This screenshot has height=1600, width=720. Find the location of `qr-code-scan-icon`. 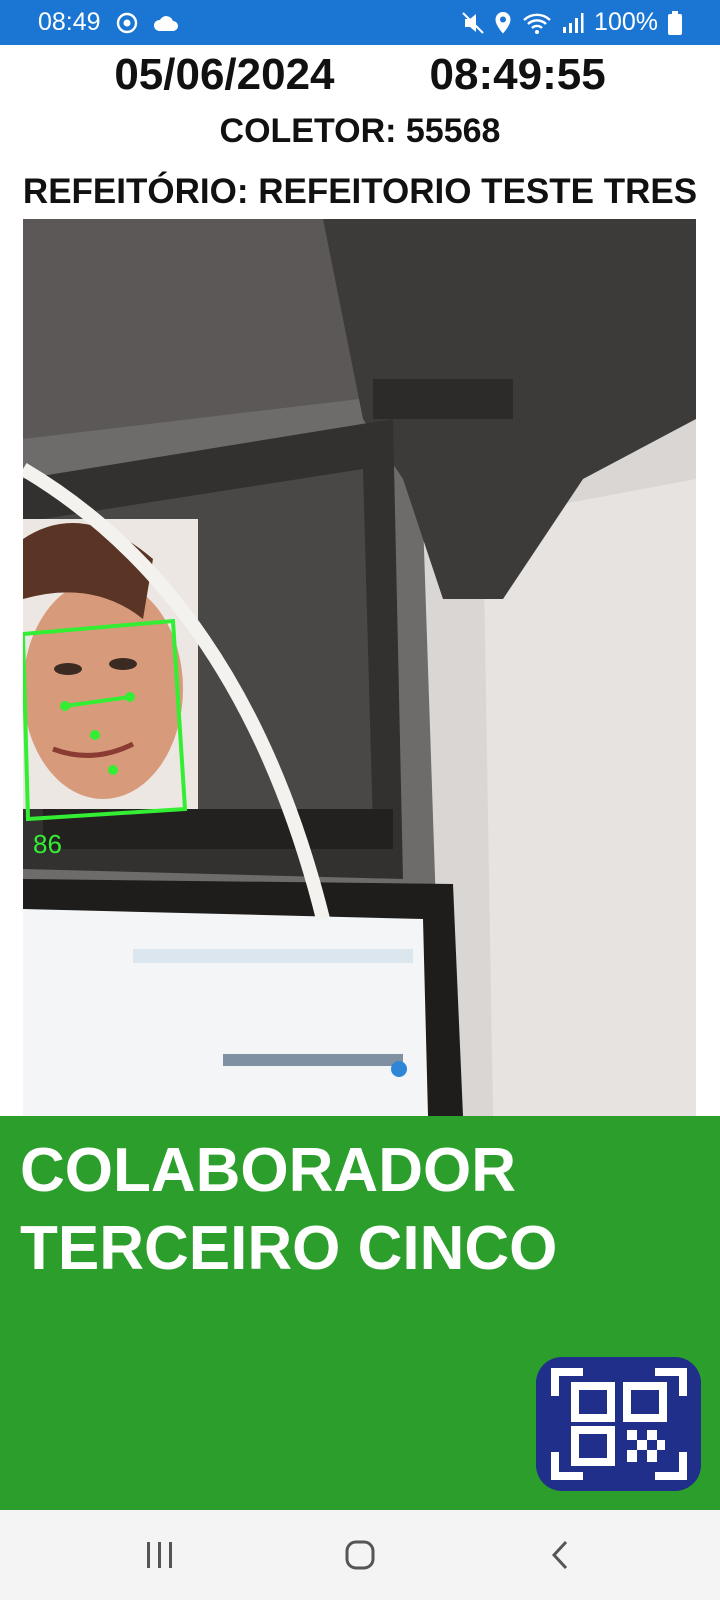

qr-code-scan-icon is located at coordinates (618, 1424).